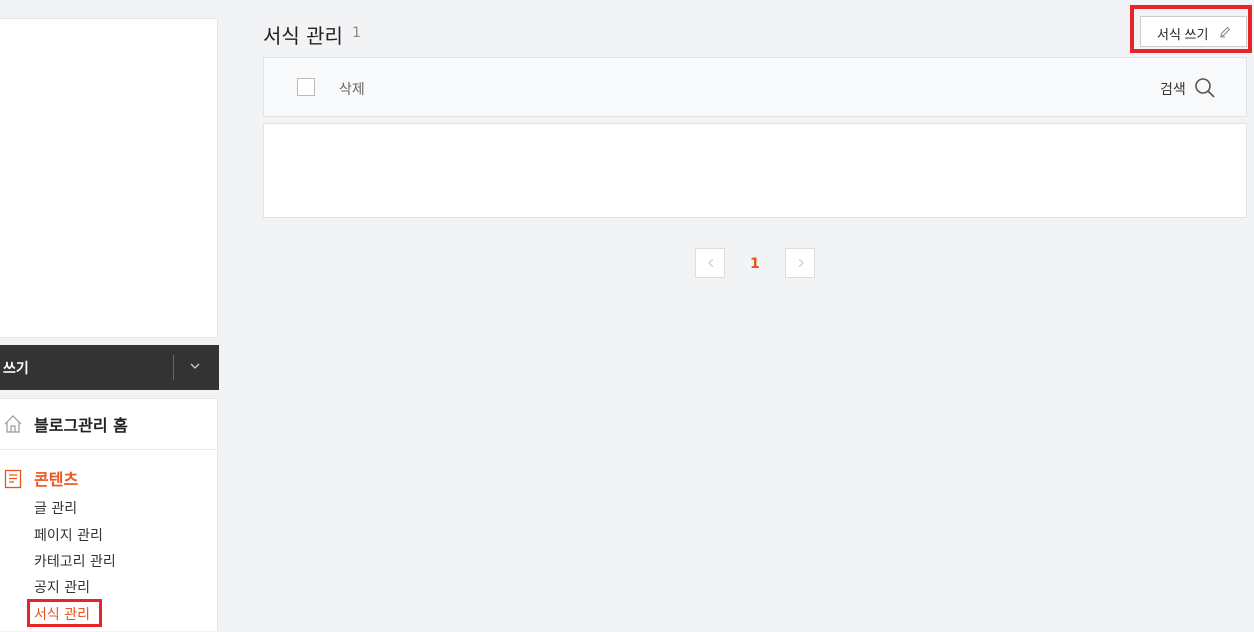  Describe the element at coordinates (1183, 34) in the screenshot. I see `write-template-label: 서식 쓰기` at that location.